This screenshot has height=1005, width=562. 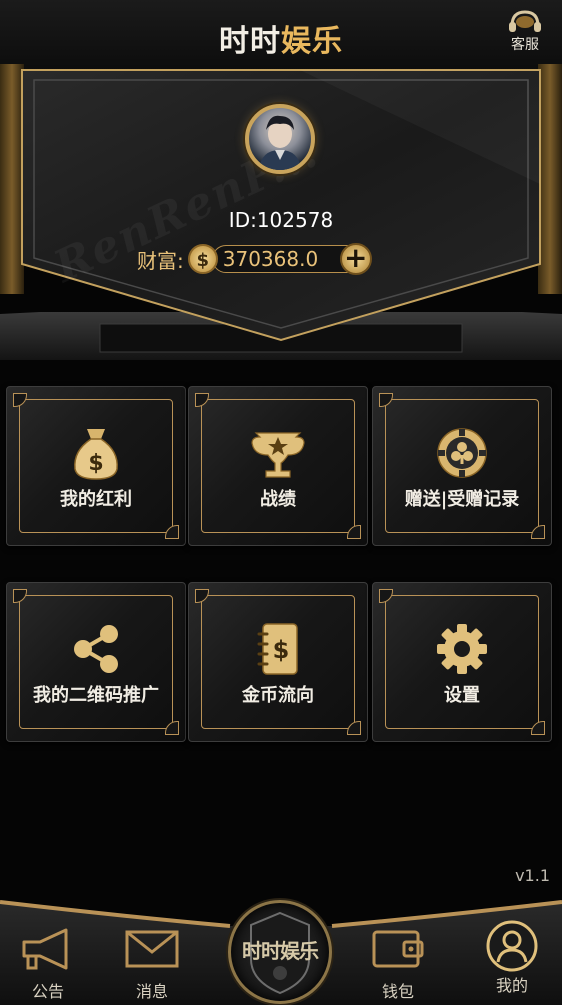 I want to click on nav-messages: 消息, so click(x=152, y=965).